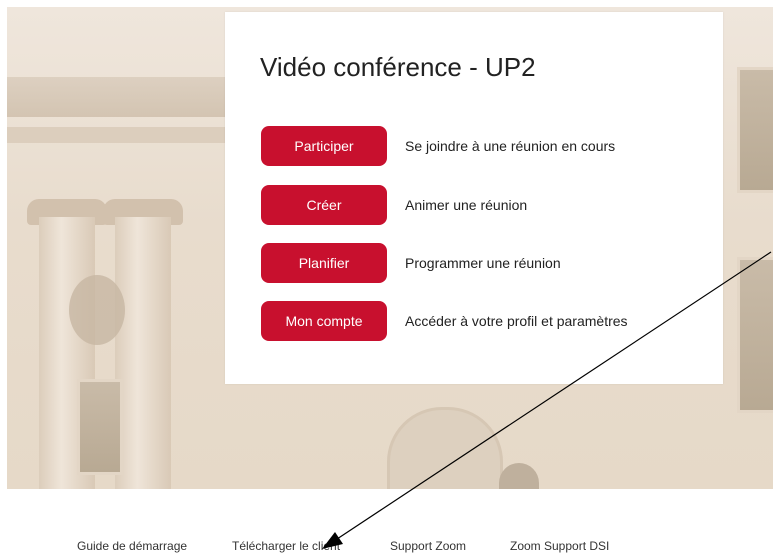 The height and width of the screenshot is (558, 773). I want to click on action-row-planifier: Planifier Programmer une réunion, so click(411, 263).